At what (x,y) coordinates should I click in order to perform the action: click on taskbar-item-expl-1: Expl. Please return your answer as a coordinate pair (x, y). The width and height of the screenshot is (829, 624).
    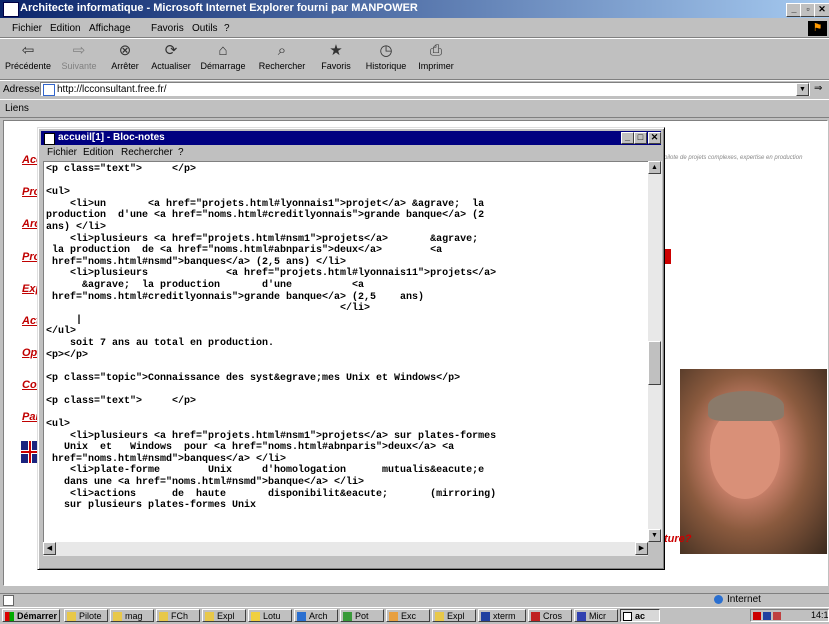
    Looking at the image, I should click on (224, 615).